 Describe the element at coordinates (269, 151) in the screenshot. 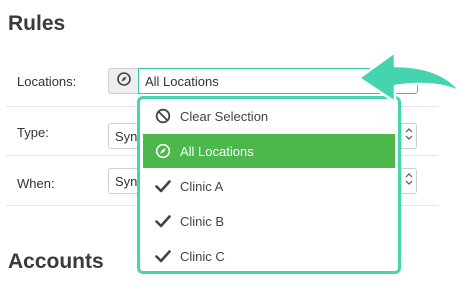

I see `dropdown-item-all-locations: All Locations` at that location.